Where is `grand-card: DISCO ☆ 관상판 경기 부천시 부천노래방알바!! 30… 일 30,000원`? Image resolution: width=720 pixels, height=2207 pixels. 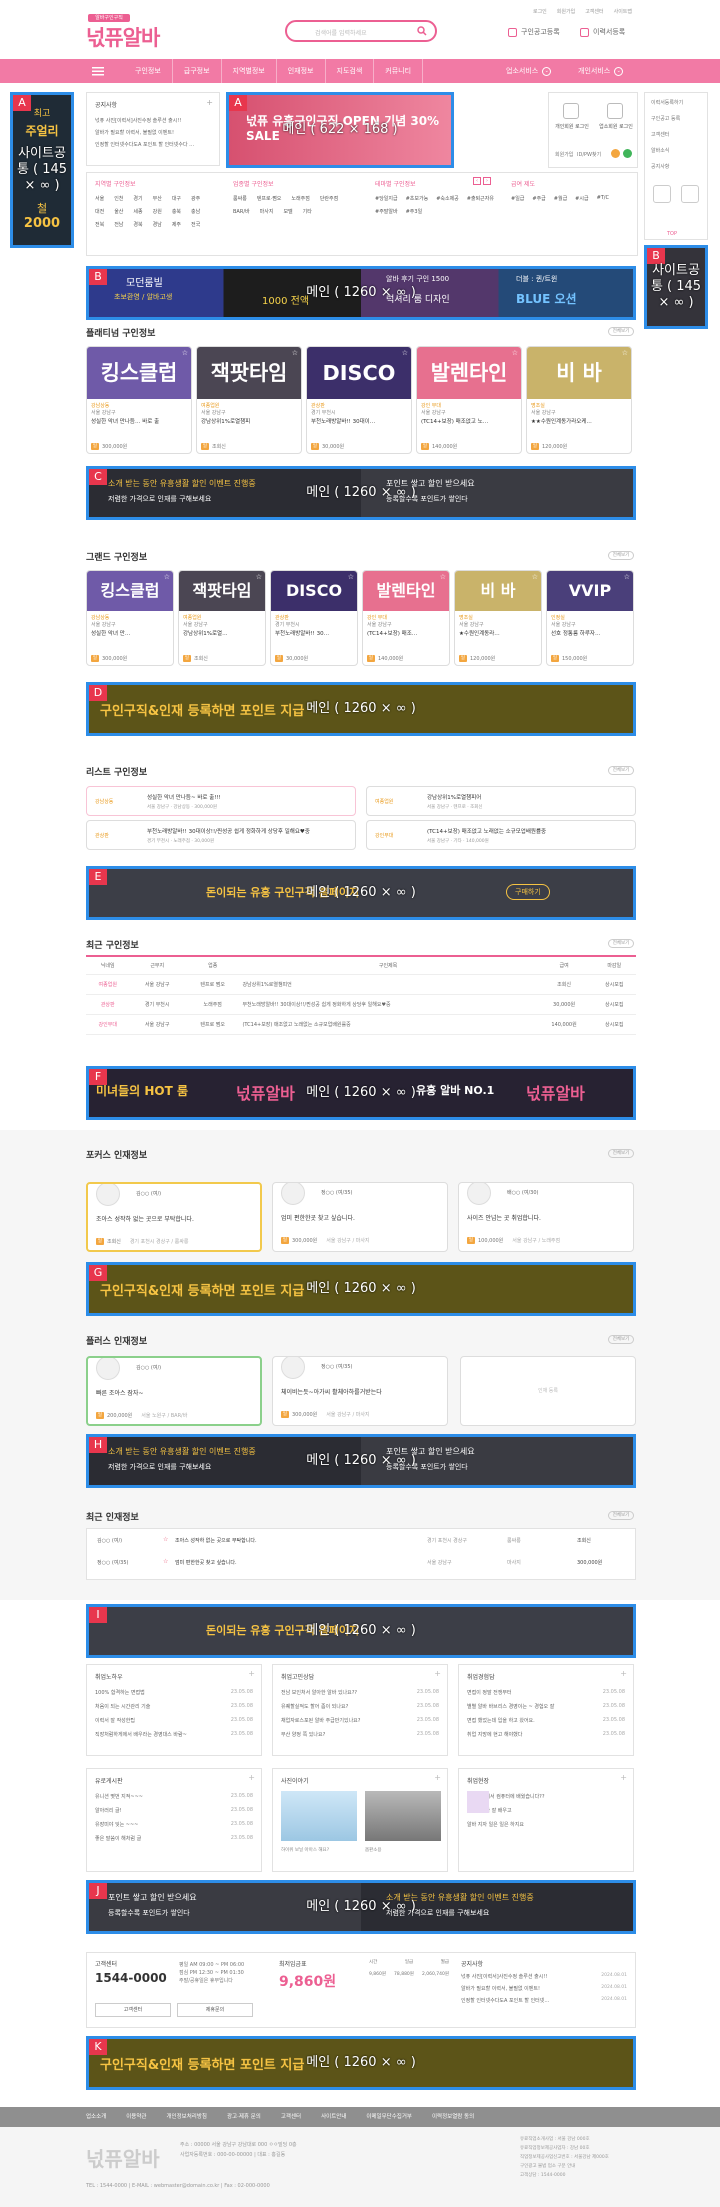 grand-card: DISCO ☆ 관상판 경기 부천시 부천노래방알바!! 30… 일 30,000원 is located at coordinates (314, 618).